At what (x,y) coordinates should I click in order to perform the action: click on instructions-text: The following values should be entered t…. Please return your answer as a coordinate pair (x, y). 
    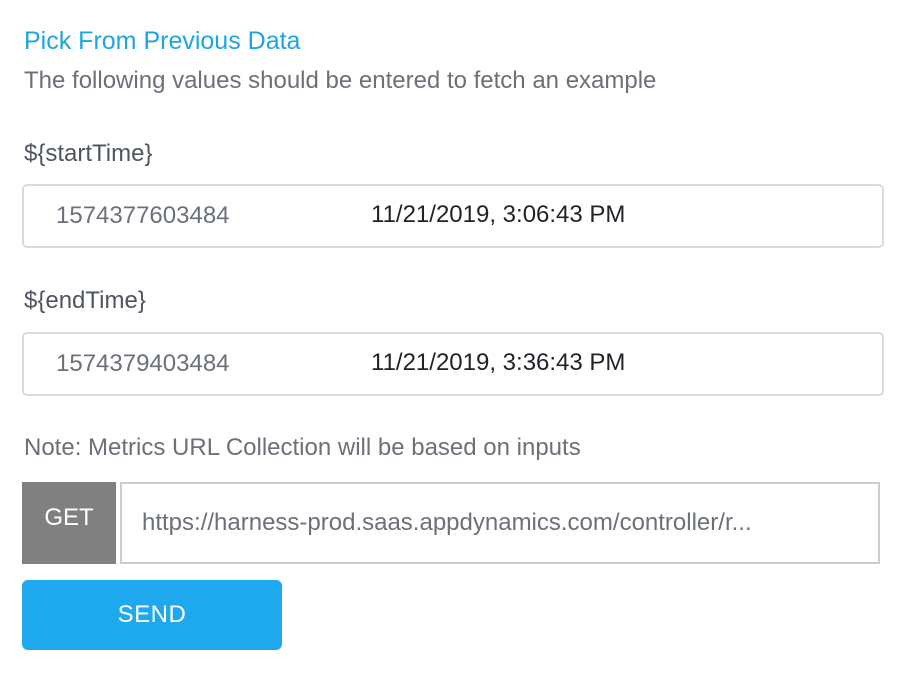
    Looking at the image, I should click on (340, 80).